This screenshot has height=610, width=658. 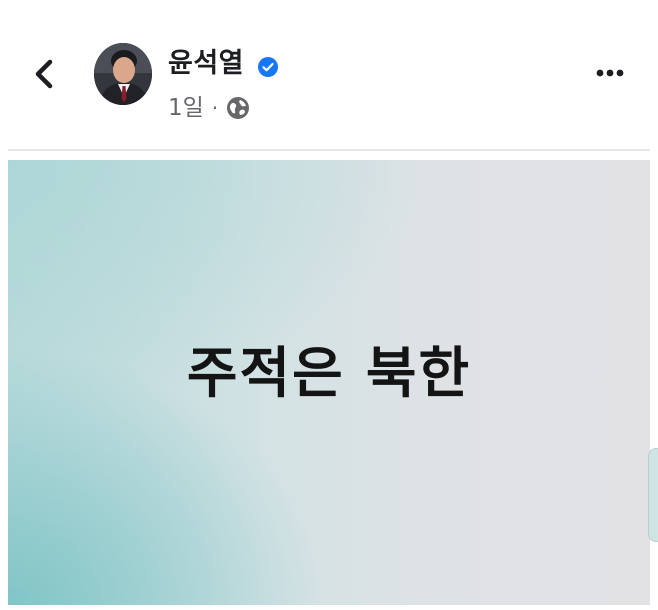 What do you see at coordinates (206, 64) in the screenshot?
I see `author-name: 윤석열` at bounding box center [206, 64].